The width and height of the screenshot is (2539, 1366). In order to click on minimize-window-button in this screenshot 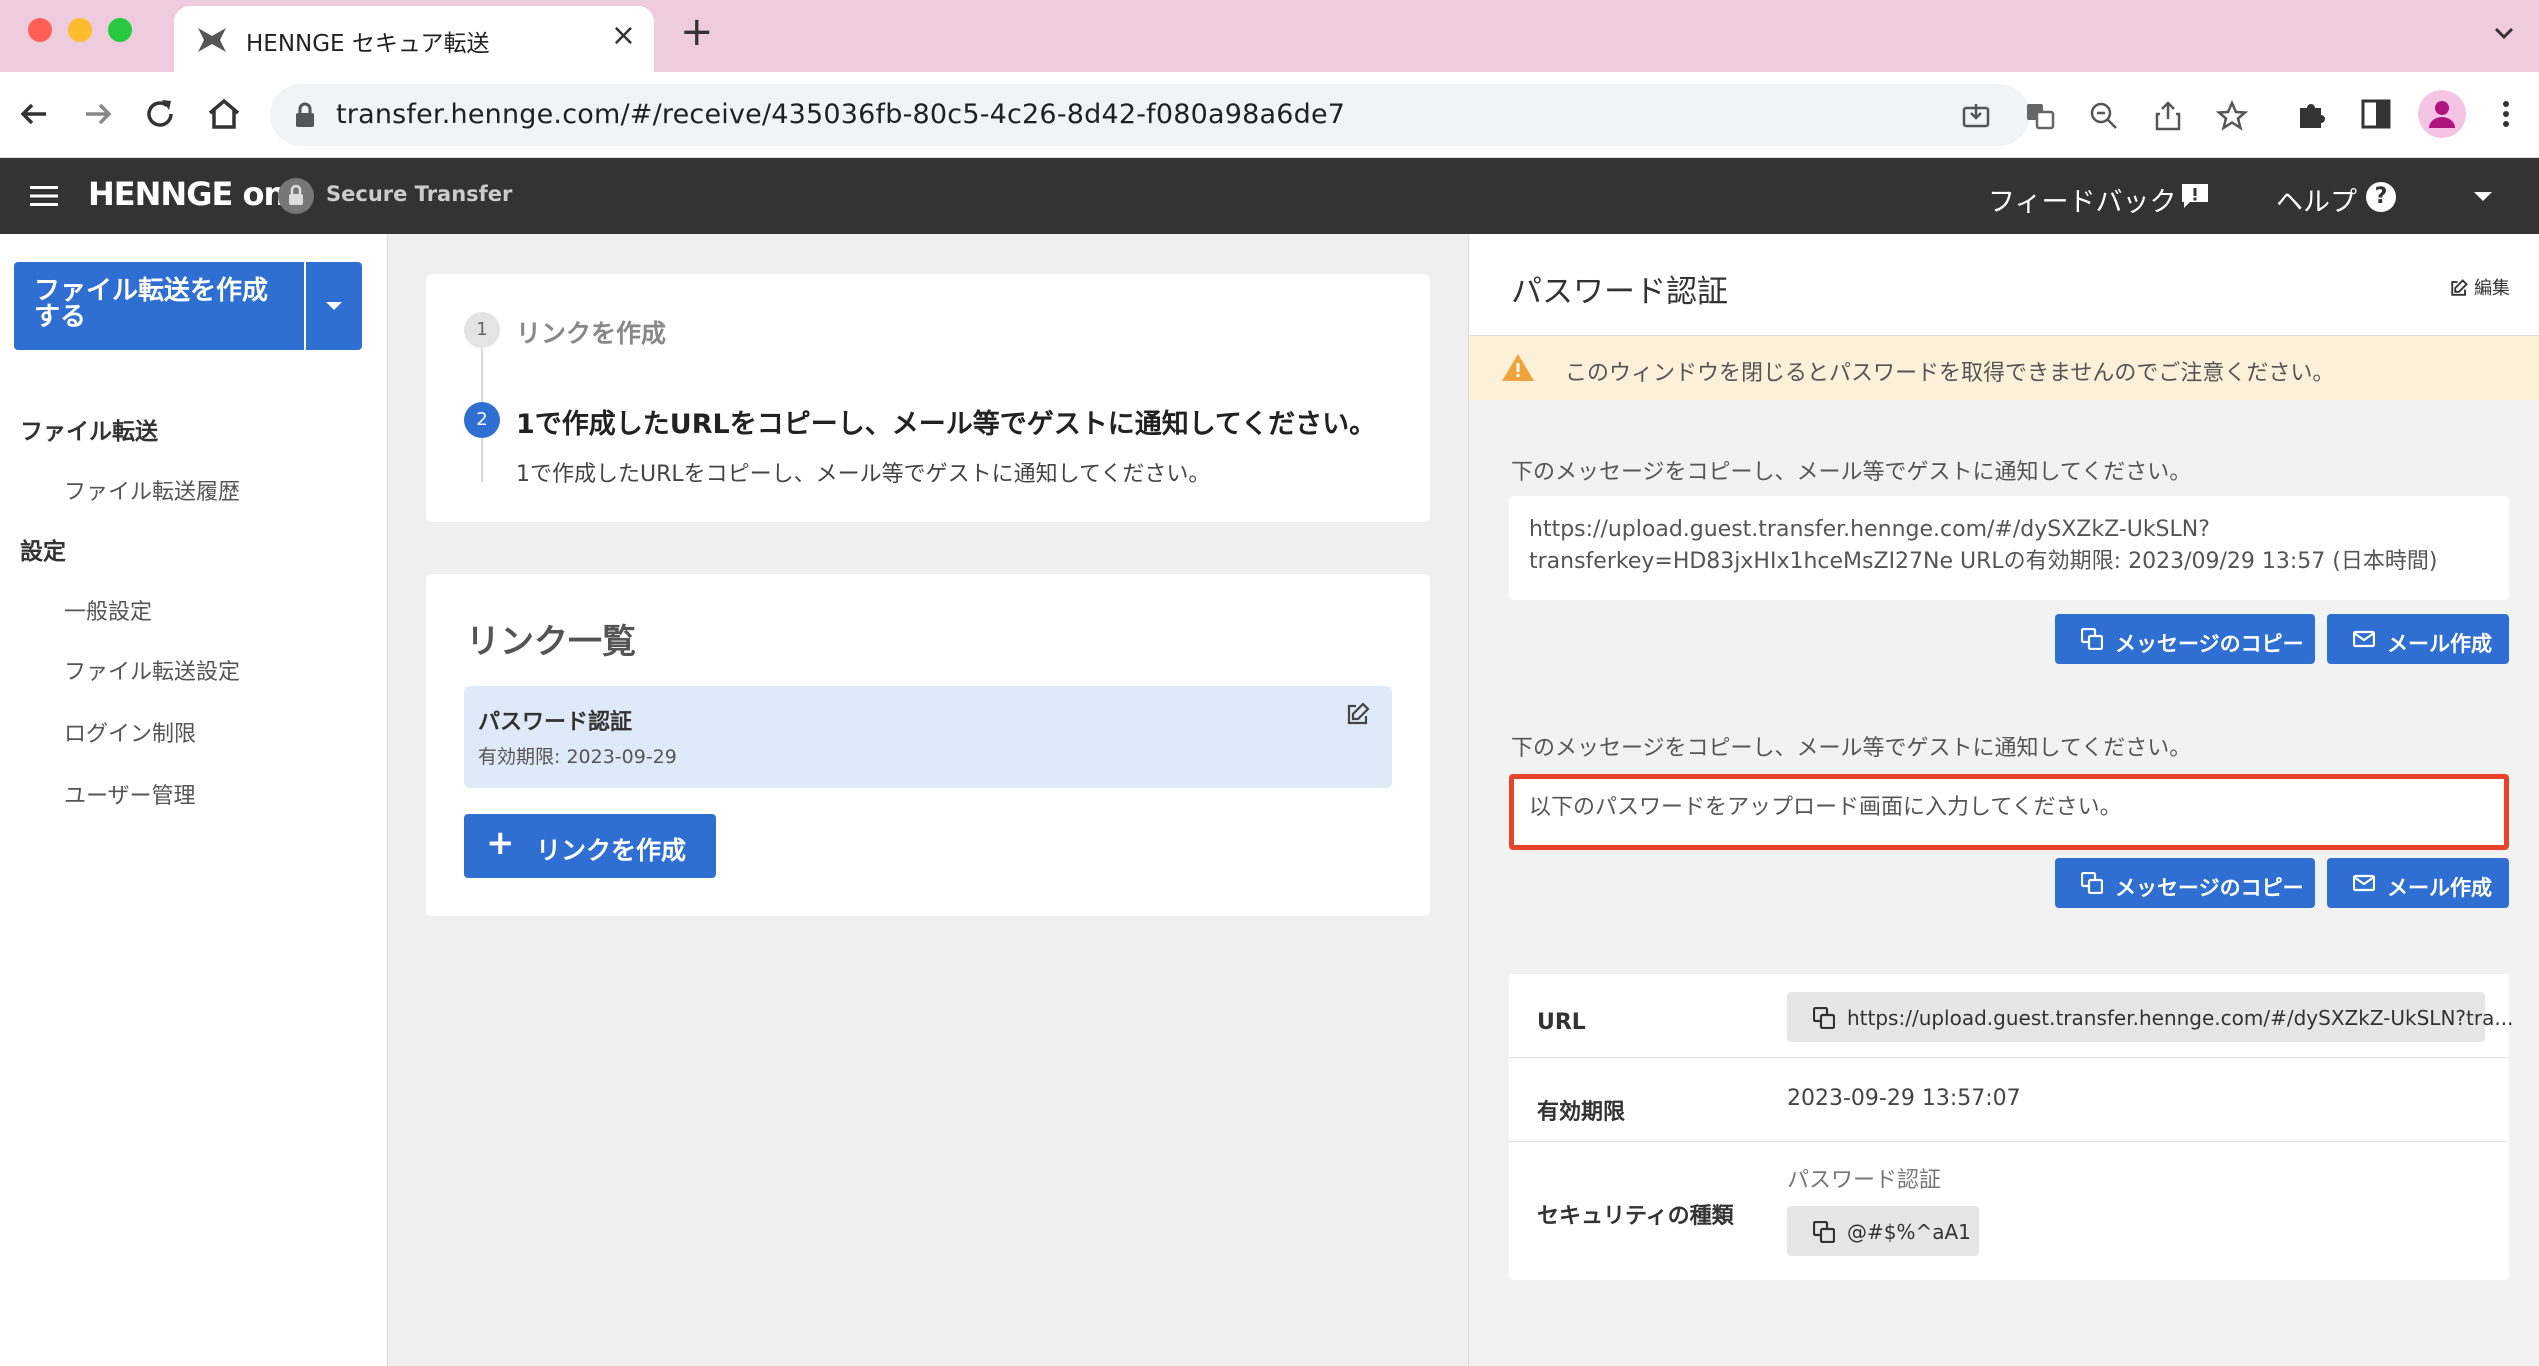, I will do `click(80, 30)`.